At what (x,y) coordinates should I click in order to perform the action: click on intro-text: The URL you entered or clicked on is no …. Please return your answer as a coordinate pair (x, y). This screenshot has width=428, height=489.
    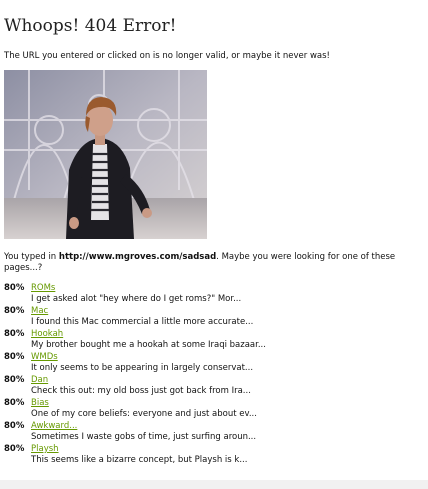
    Looking at the image, I should click on (167, 56).